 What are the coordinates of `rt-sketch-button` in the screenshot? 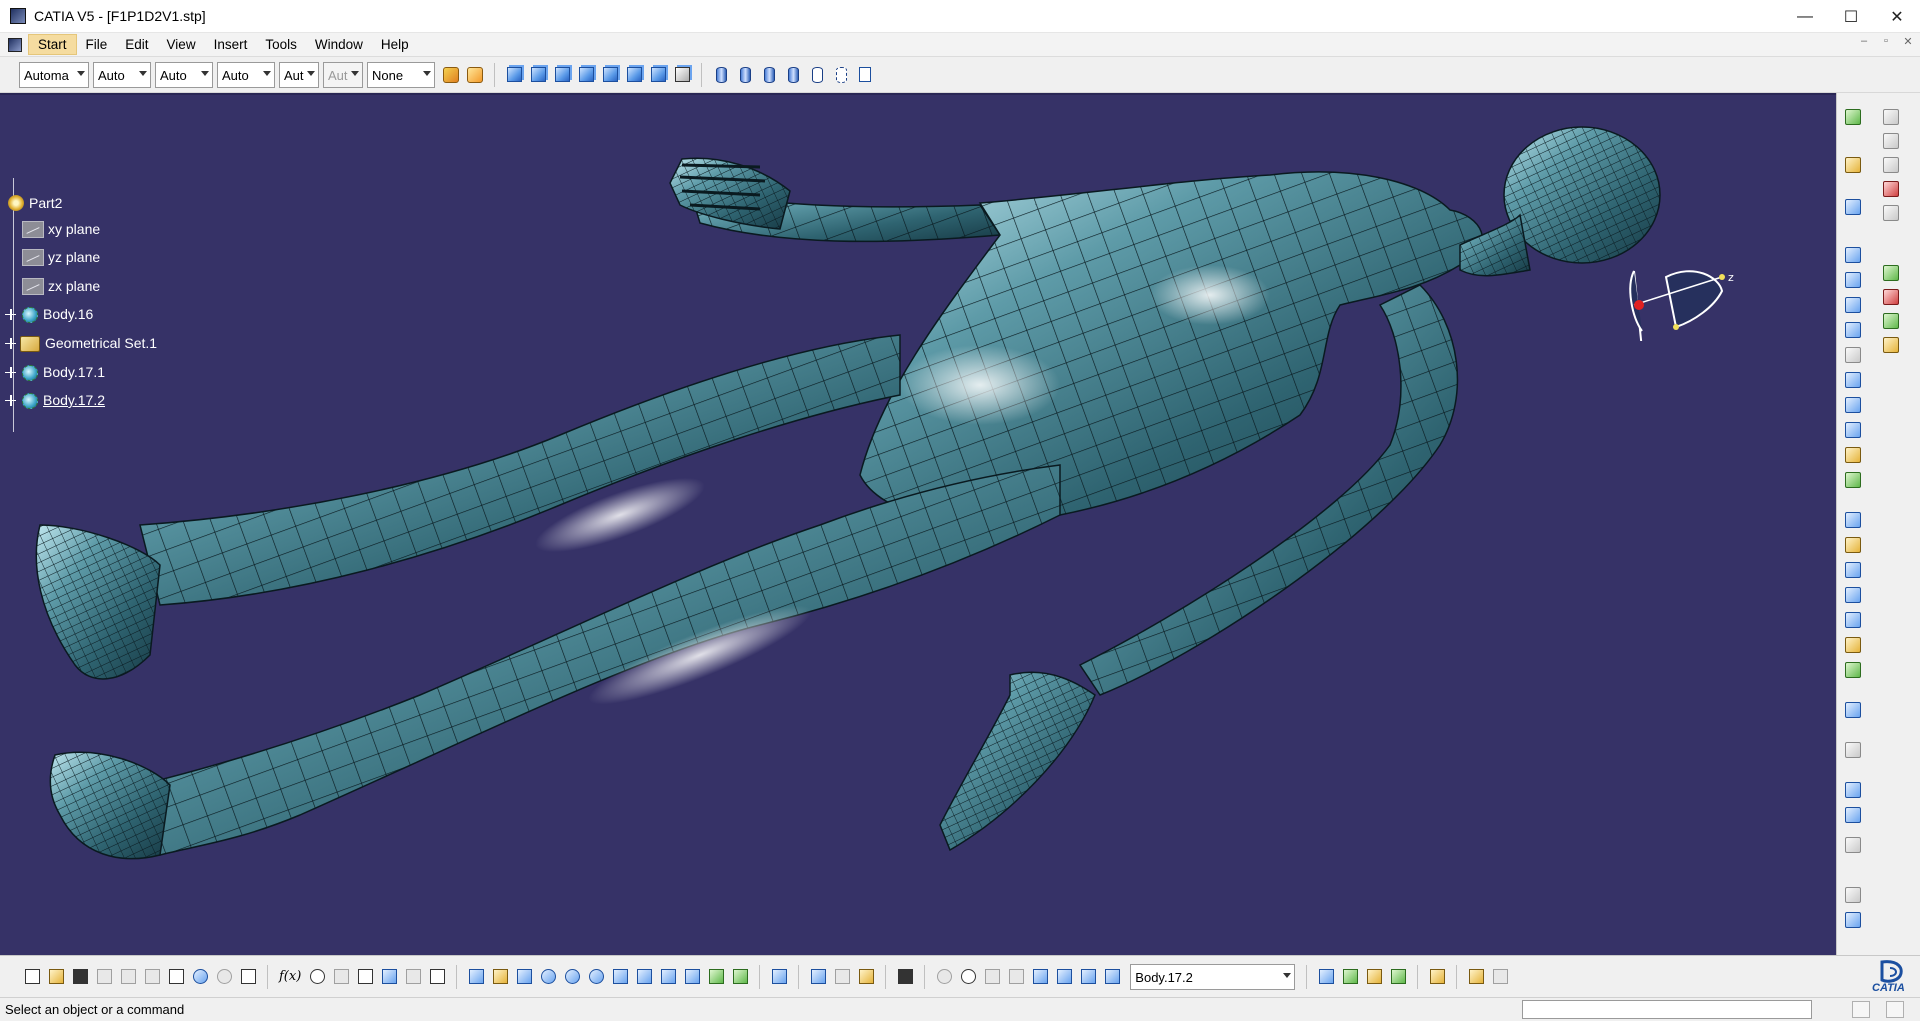 It's located at (1853, 207).